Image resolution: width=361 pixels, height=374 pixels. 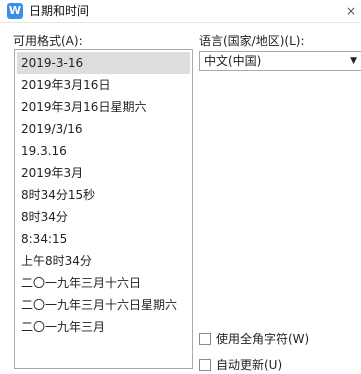 What do you see at coordinates (103, 107) in the screenshot?
I see `list-item: 2019年3月16日星期六` at bounding box center [103, 107].